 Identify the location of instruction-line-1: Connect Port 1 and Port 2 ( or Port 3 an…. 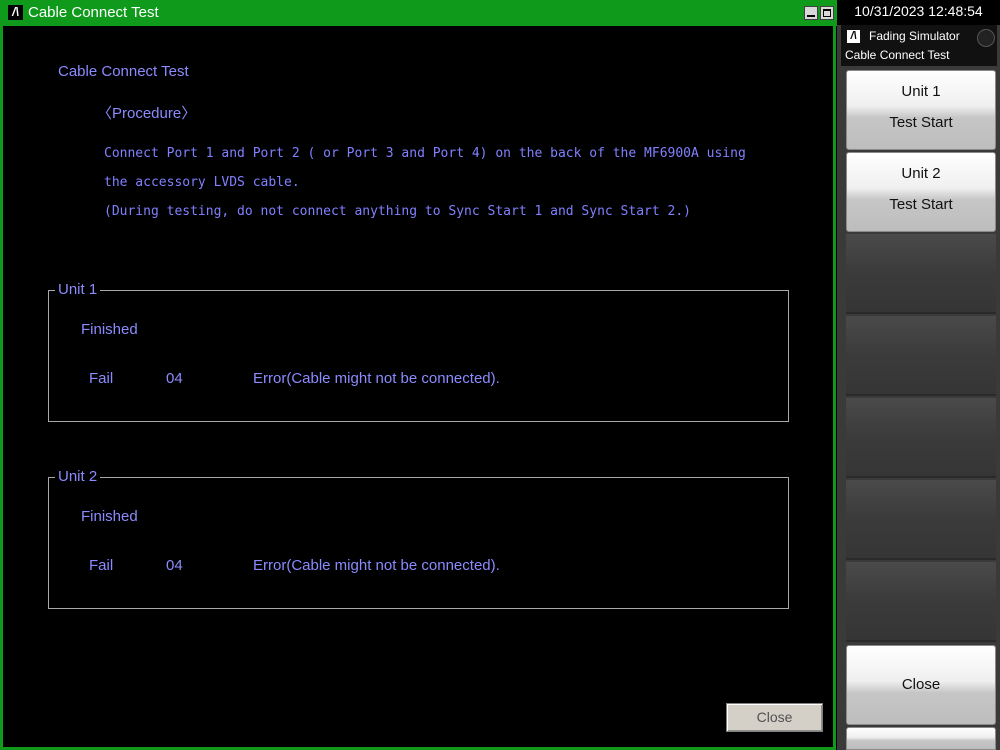
(425, 153).